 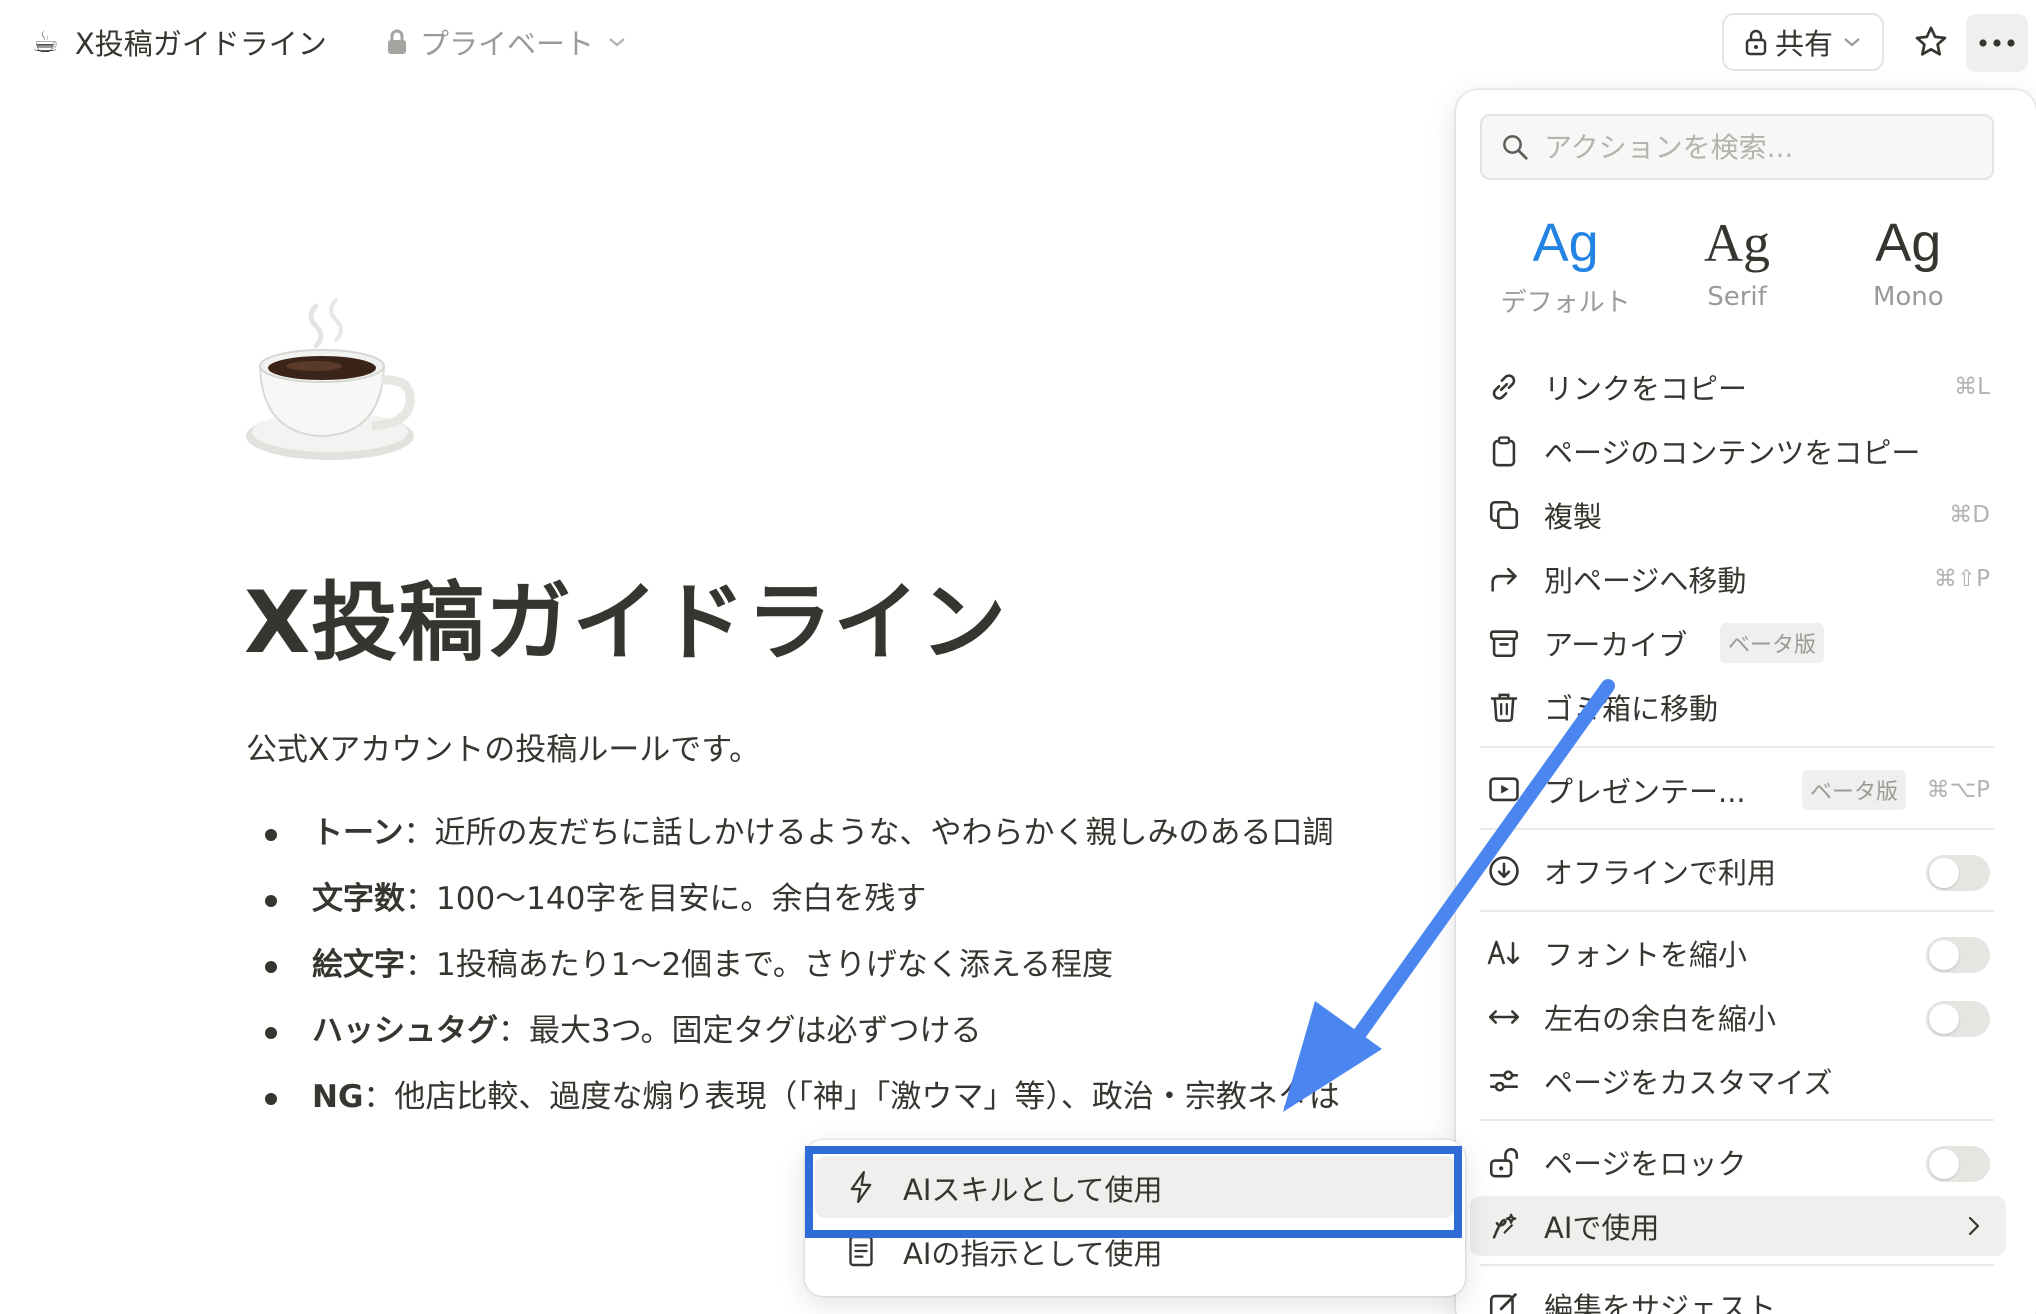 What do you see at coordinates (1504, 871) in the screenshot?
I see `download-icon` at bounding box center [1504, 871].